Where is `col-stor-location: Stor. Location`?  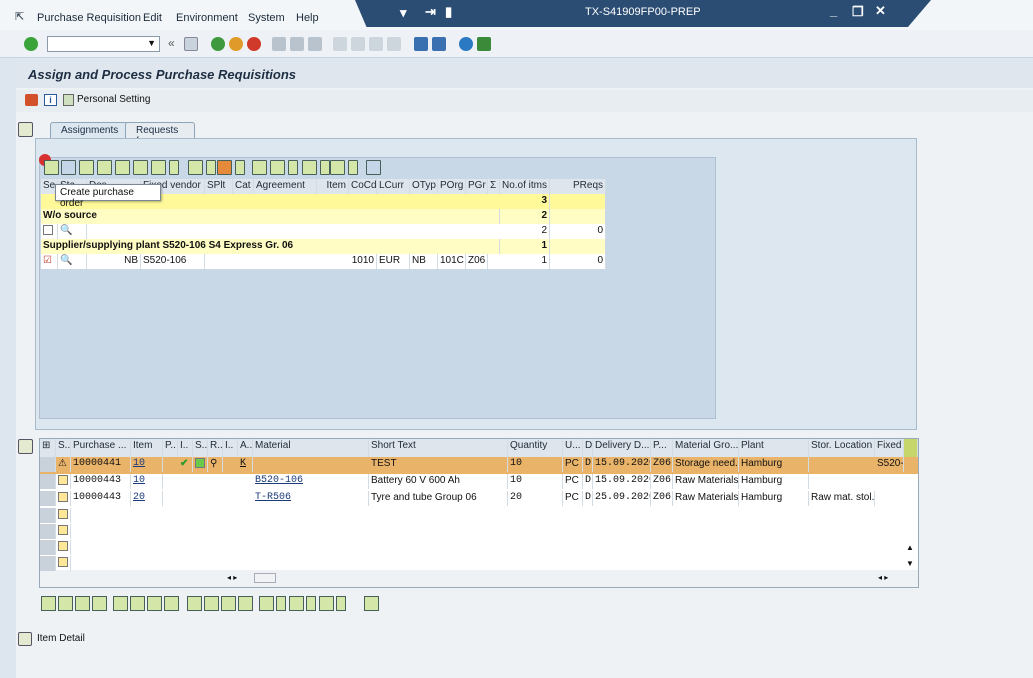
col-stor-location: Stor. Location is located at coordinates (842, 448).